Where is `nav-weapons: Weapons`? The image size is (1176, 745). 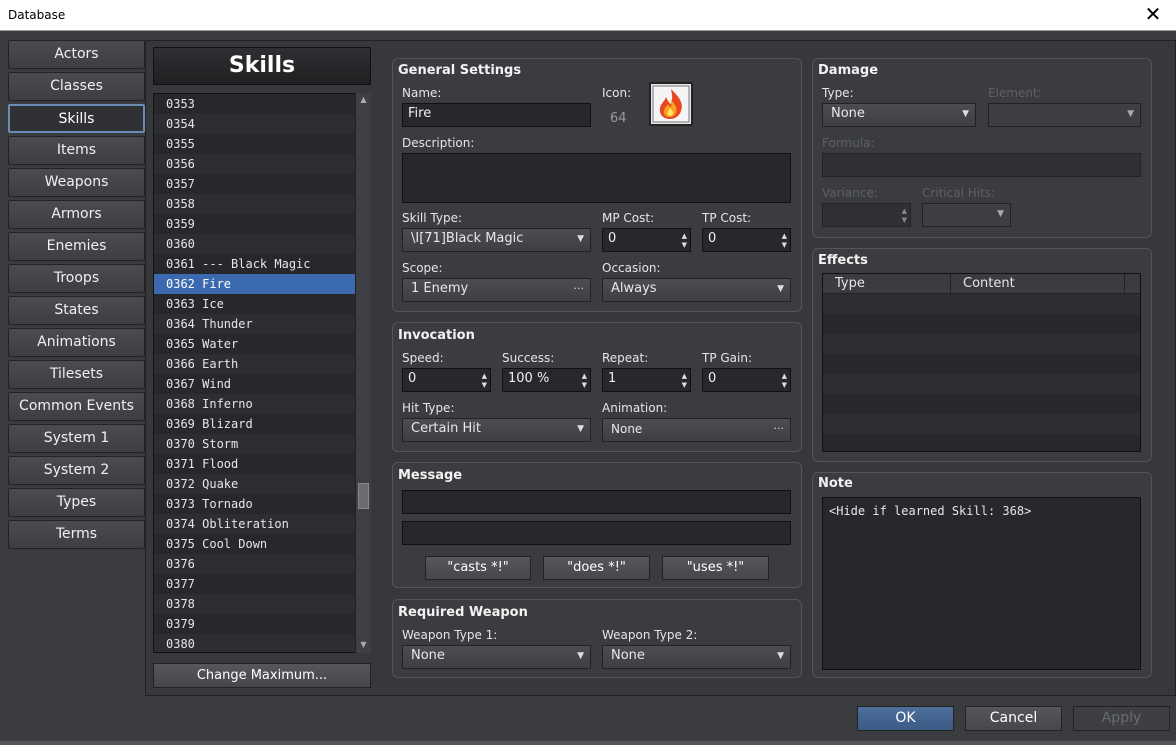 nav-weapons: Weapons is located at coordinates (76, 182).